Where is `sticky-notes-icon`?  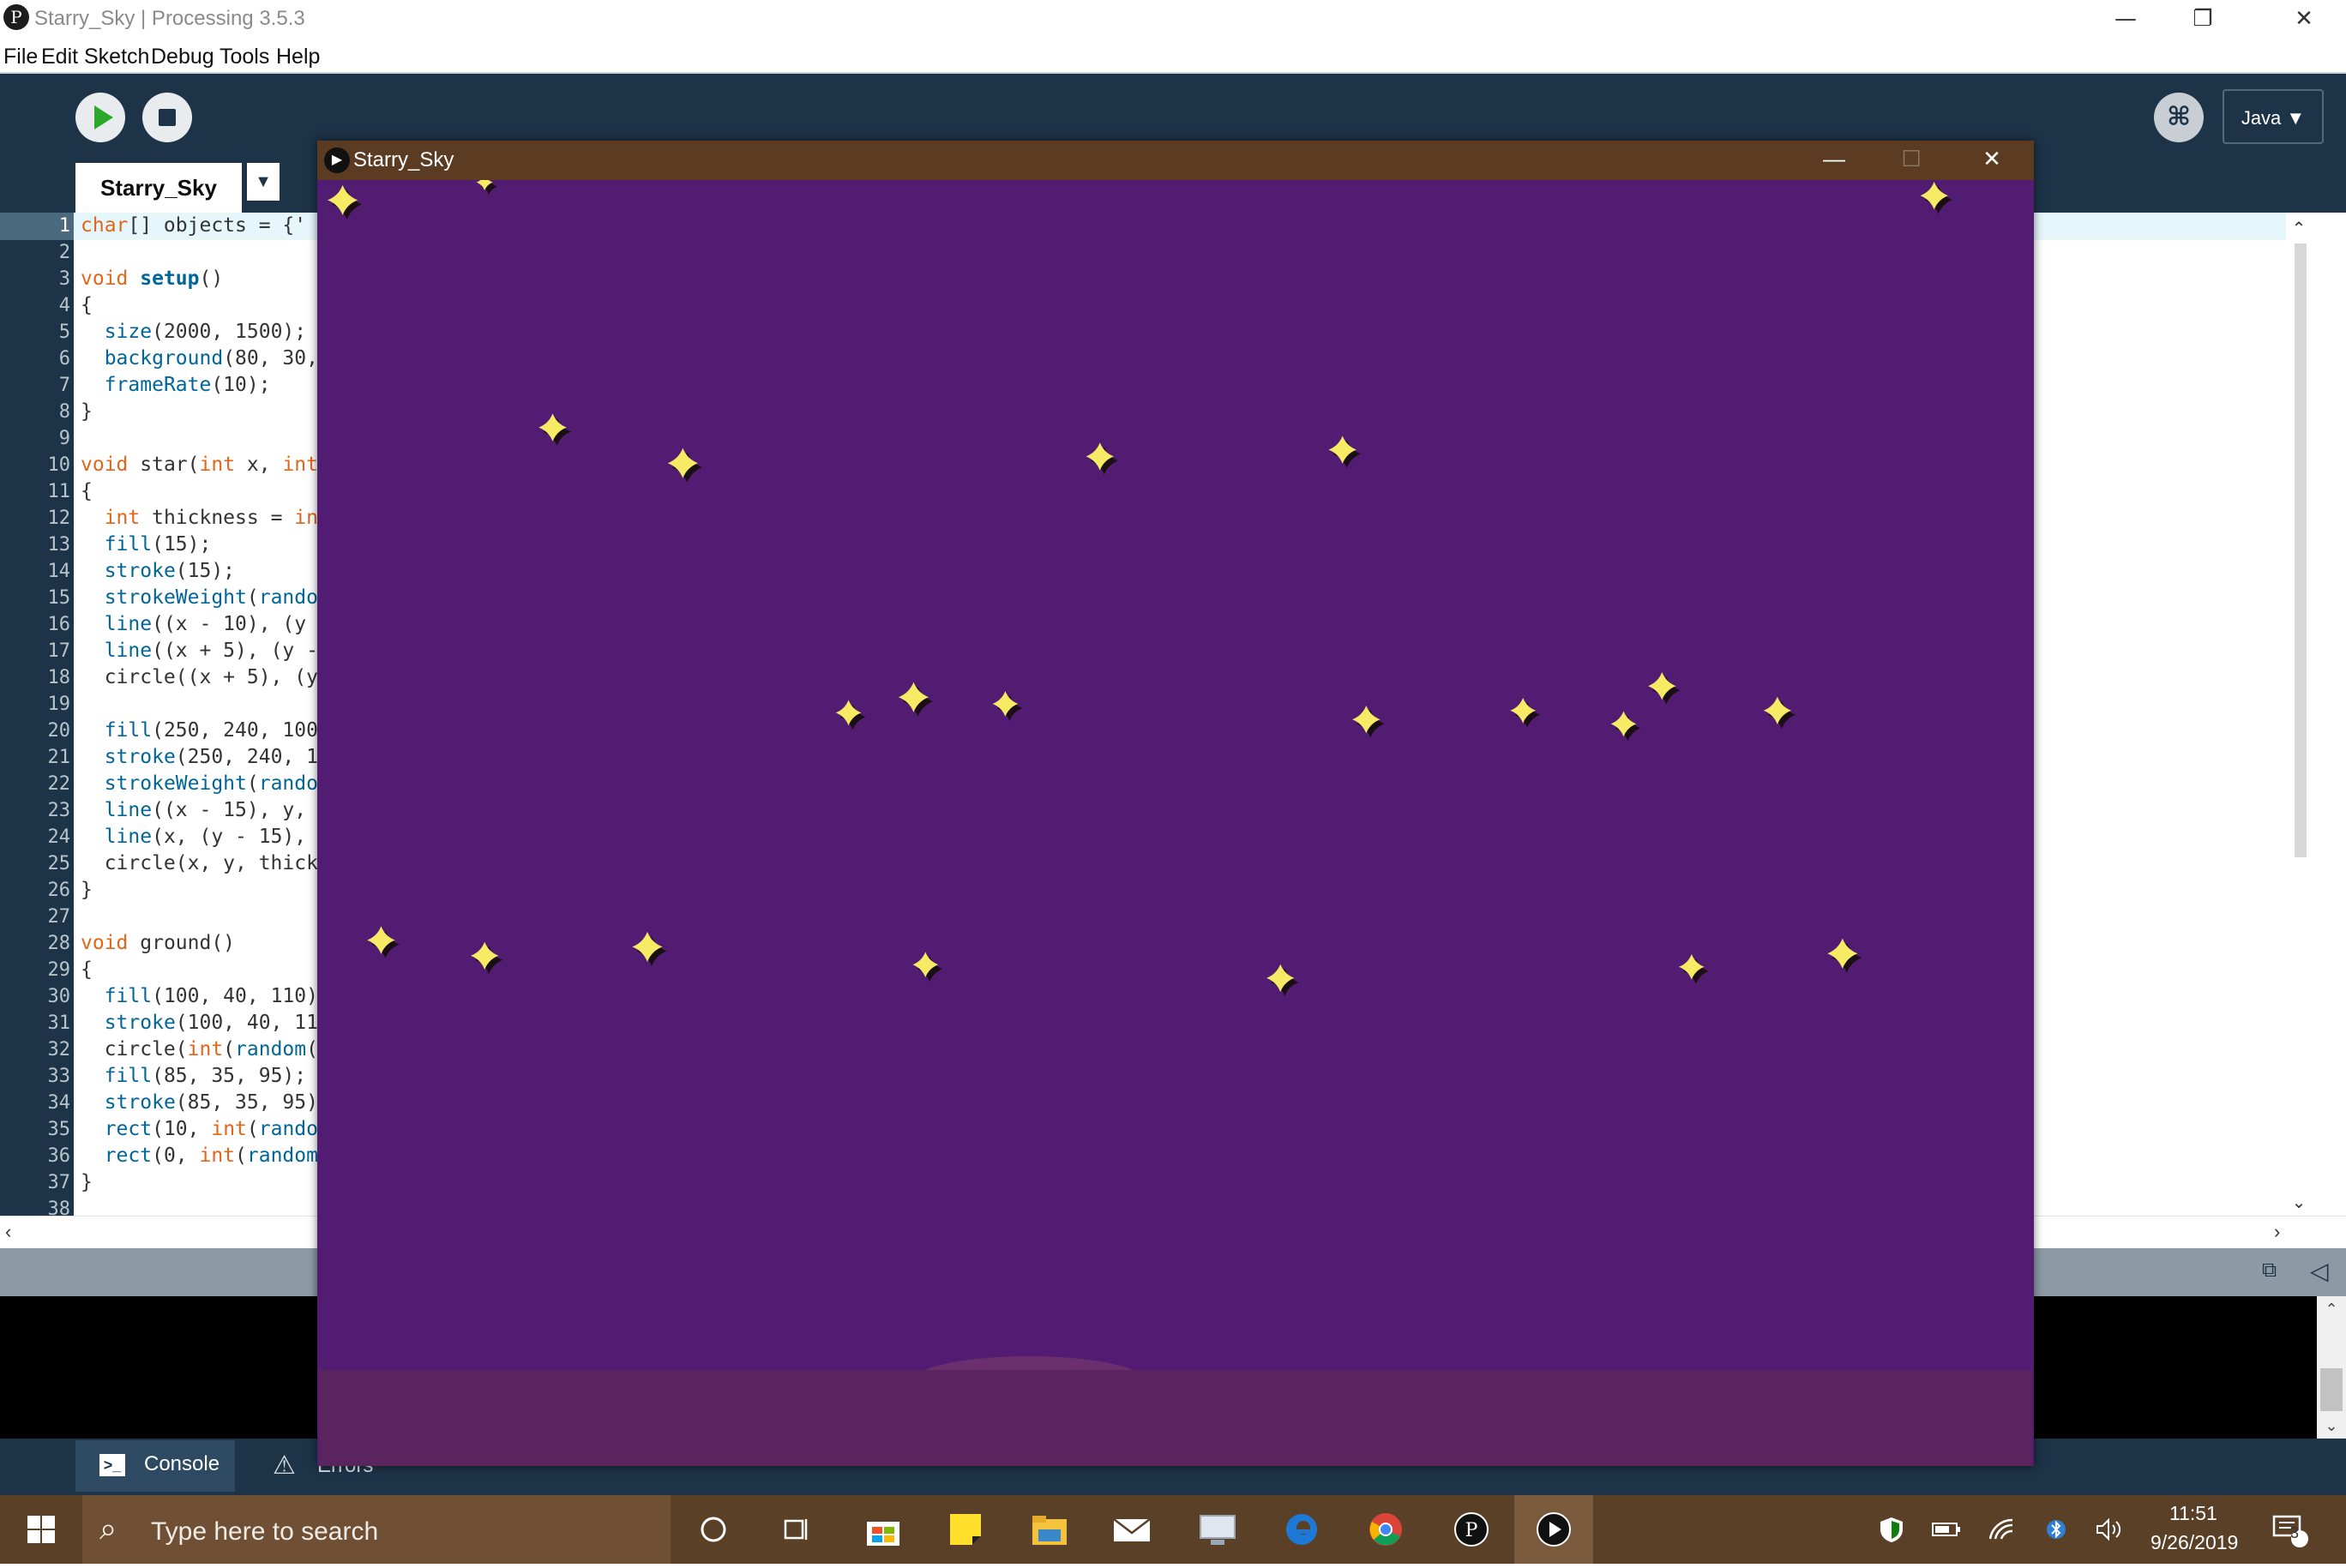 sticky-notes-icon is located at coordinates (966, 1529).